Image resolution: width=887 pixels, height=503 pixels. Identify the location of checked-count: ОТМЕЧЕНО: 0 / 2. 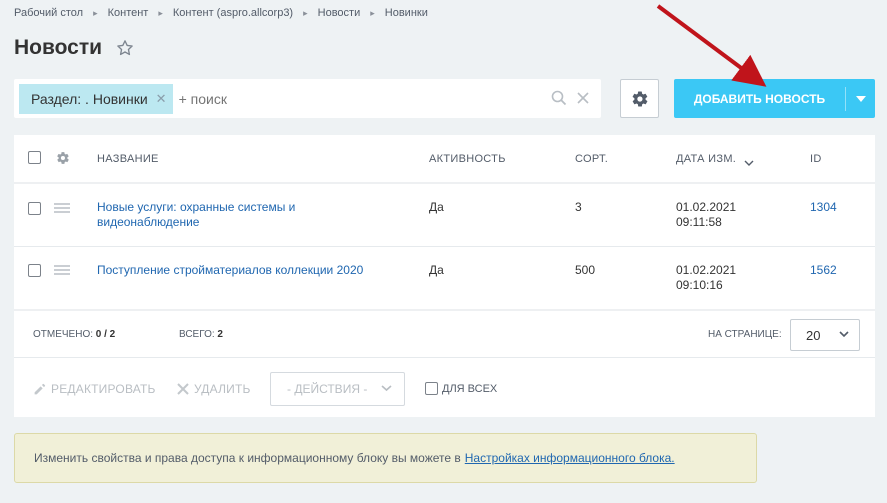
(74, 334).